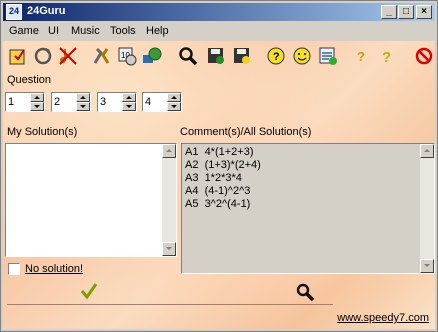 The height and width of the screenshot is (332, 438). Describe the element at coordinates (219, 31) in the screenshot. I see `menu-bar: Game UI Music Tools Help` at that location.